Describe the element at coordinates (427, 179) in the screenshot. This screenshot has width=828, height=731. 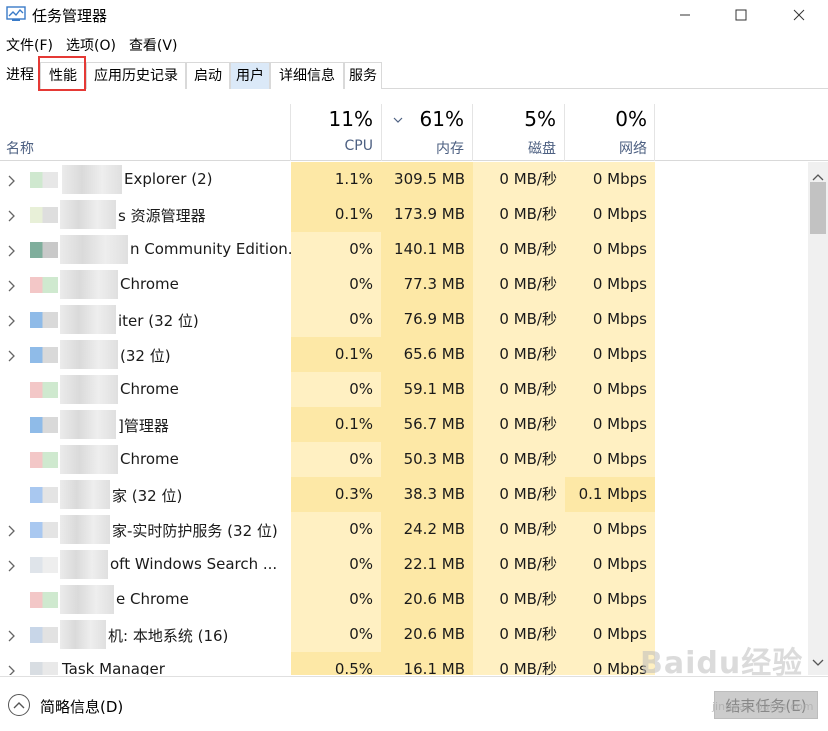
I see `memory-cell: 309.5 MB` at that location.